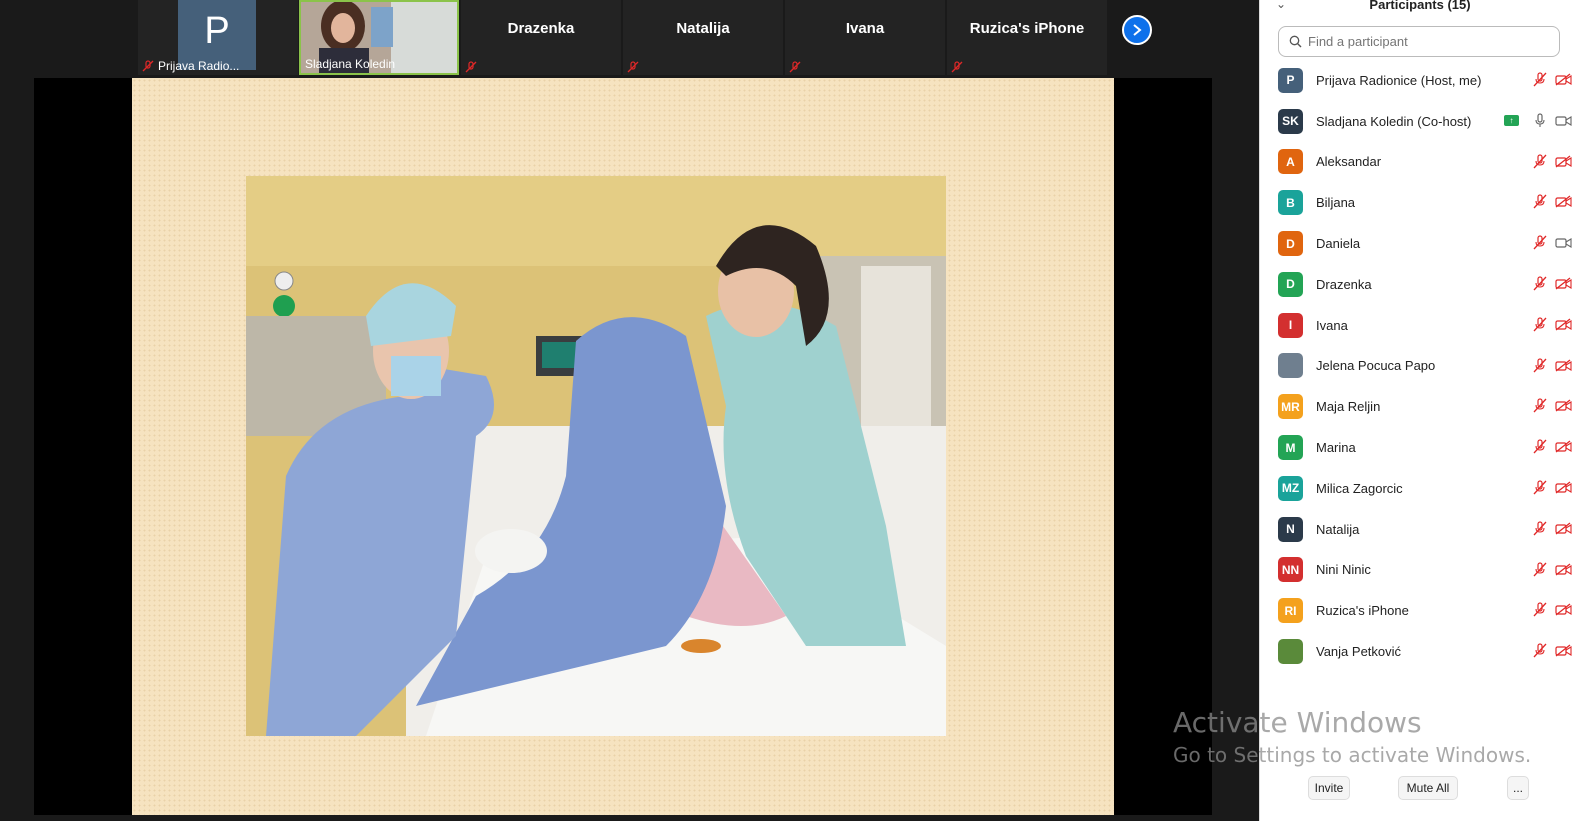  Describe the element at coordinates (1290, 162) in the screenshot. I see `avatar: A` at that location.